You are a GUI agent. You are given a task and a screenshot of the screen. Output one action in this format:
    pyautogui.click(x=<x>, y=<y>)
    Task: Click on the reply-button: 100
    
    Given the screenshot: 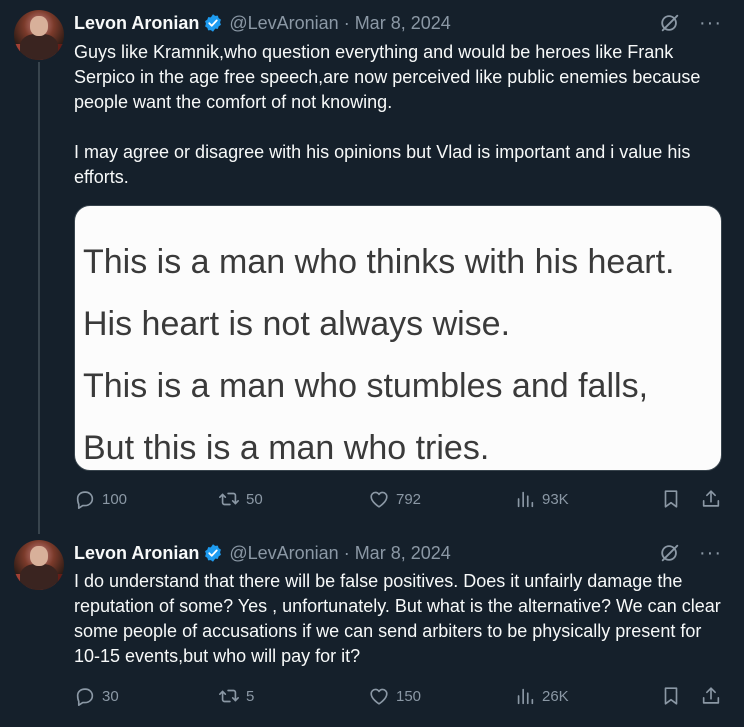 What is the action you would take?
    pyautogui.click(x=100, y=499)
    